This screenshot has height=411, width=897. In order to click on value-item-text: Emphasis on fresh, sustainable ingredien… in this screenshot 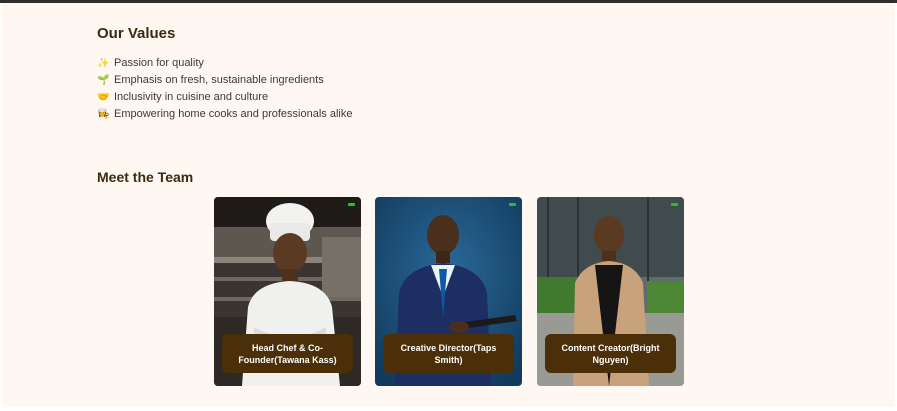, I will do `click(219, 80)`.